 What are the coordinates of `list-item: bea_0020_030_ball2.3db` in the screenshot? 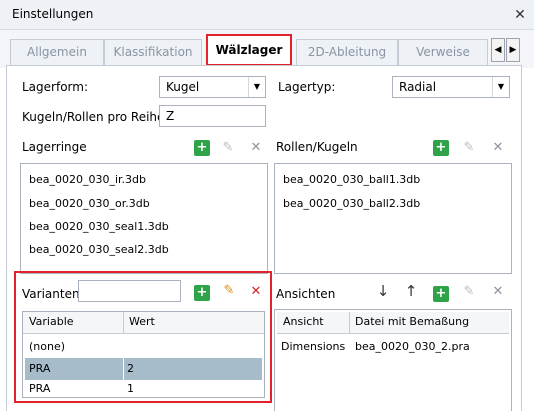 It's located at (351, 203).